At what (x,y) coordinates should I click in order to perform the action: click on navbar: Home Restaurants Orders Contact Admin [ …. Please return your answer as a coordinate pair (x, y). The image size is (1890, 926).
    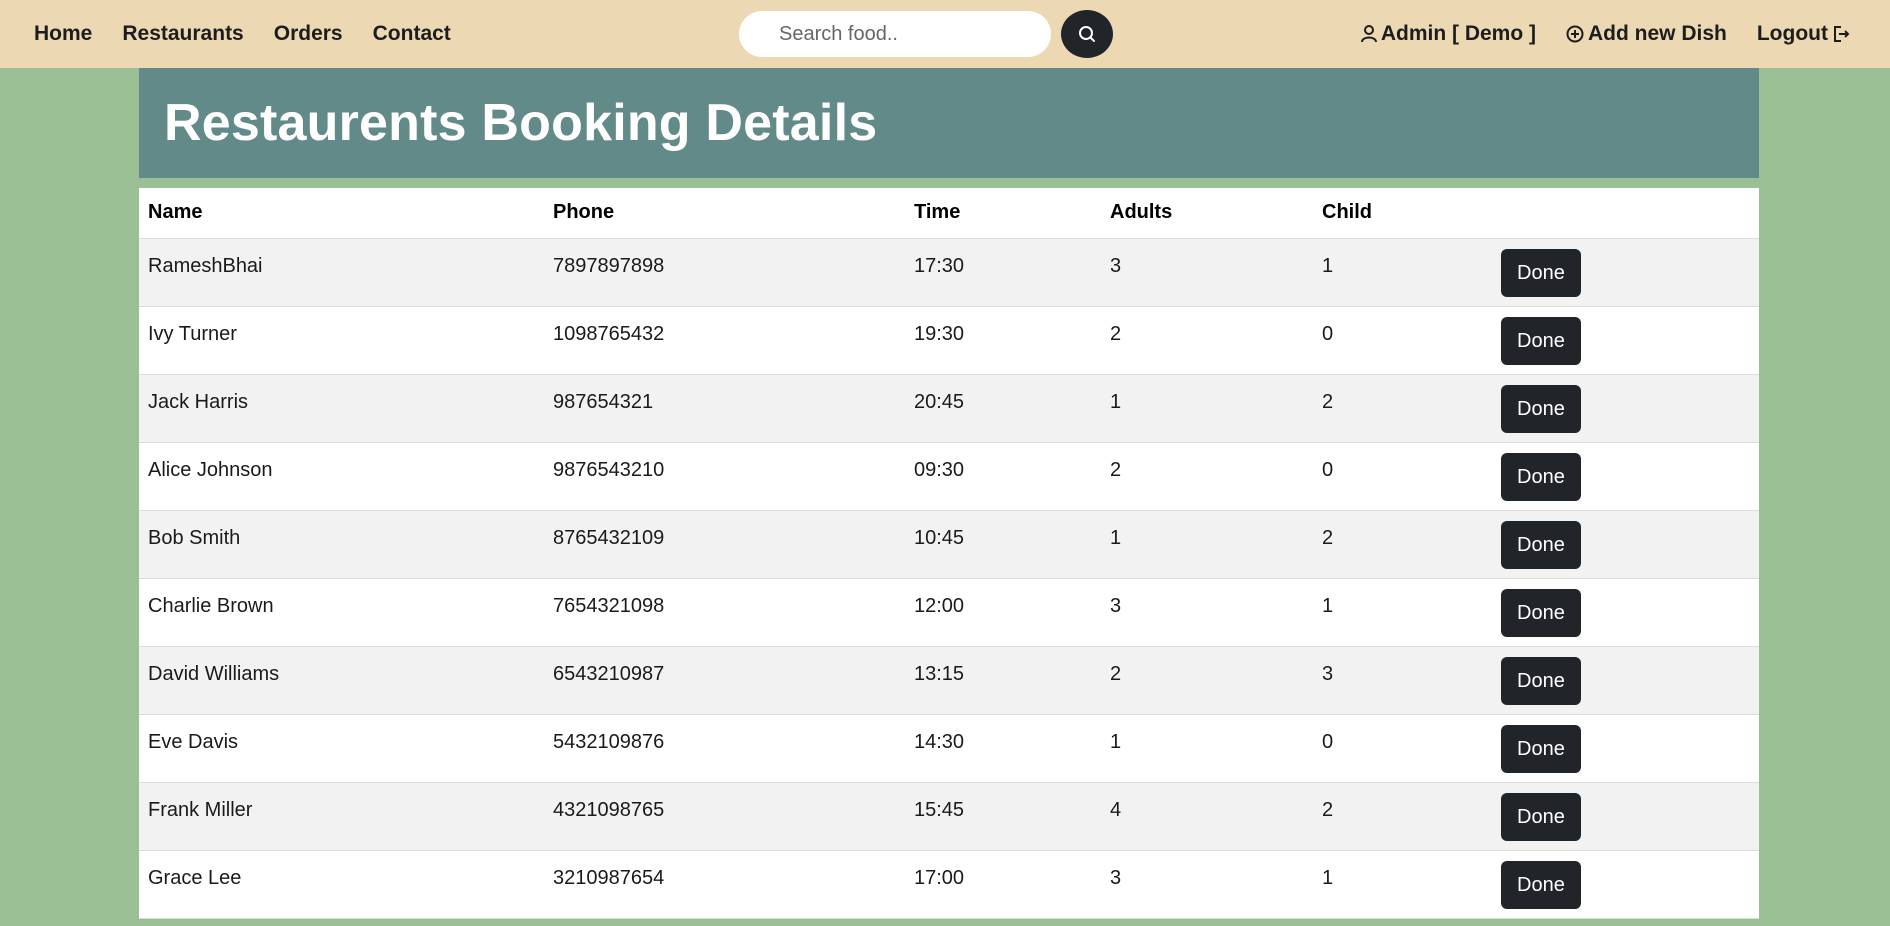
    Looking at the image, I should click on (945, 34).